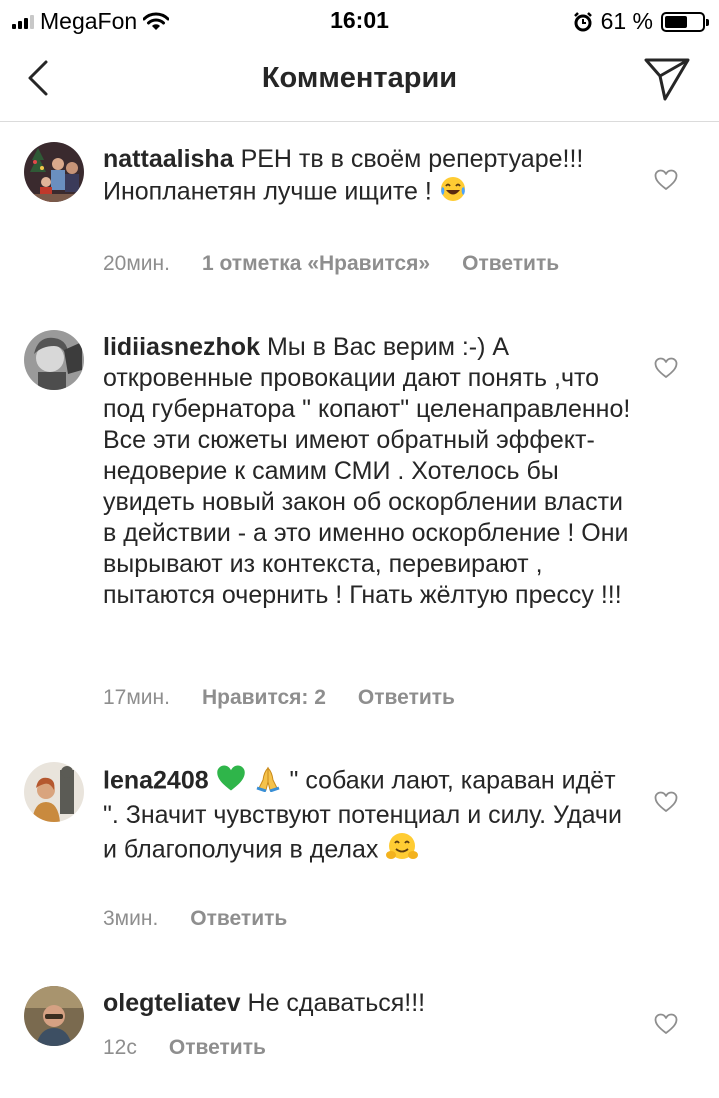  Describe the element at coordinates (626, 21) in the screenshot. I see `battery-percent: 61 %` at that location.